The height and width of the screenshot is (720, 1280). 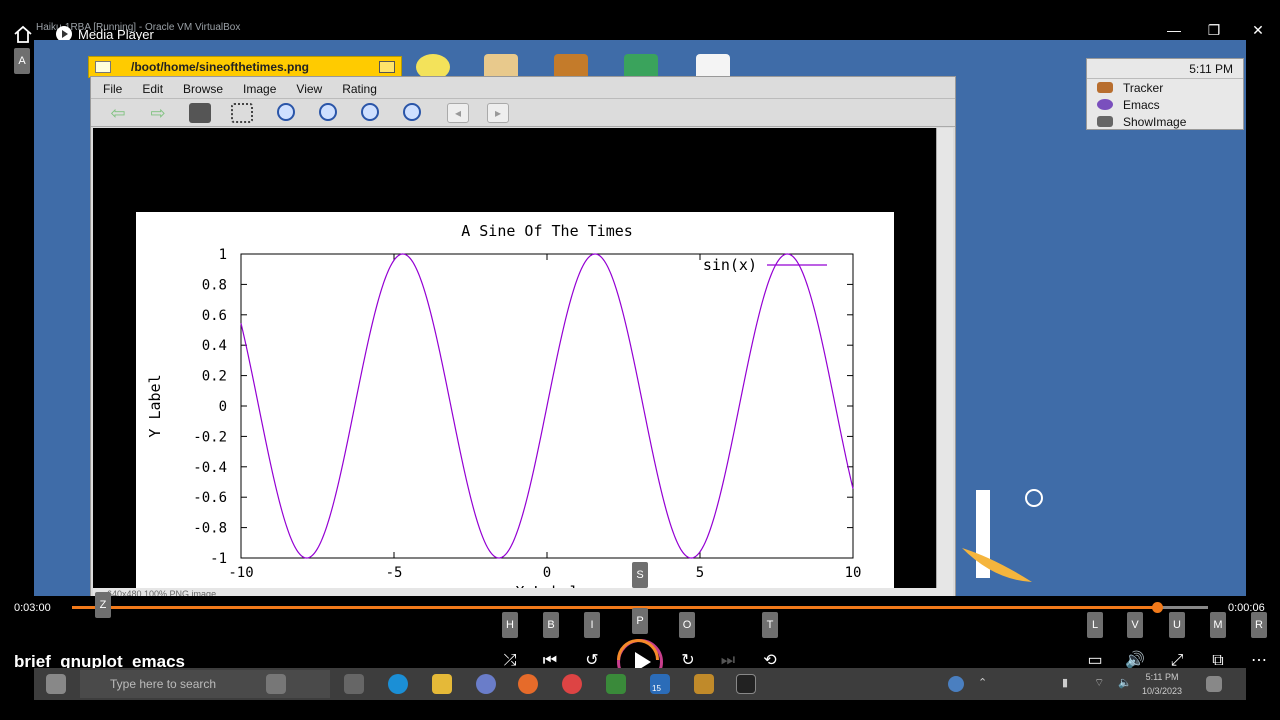 What do you see at coordinates (956, 684) in the screenshot?
I see `tray-app-icon` at bounding box center [956, 684].